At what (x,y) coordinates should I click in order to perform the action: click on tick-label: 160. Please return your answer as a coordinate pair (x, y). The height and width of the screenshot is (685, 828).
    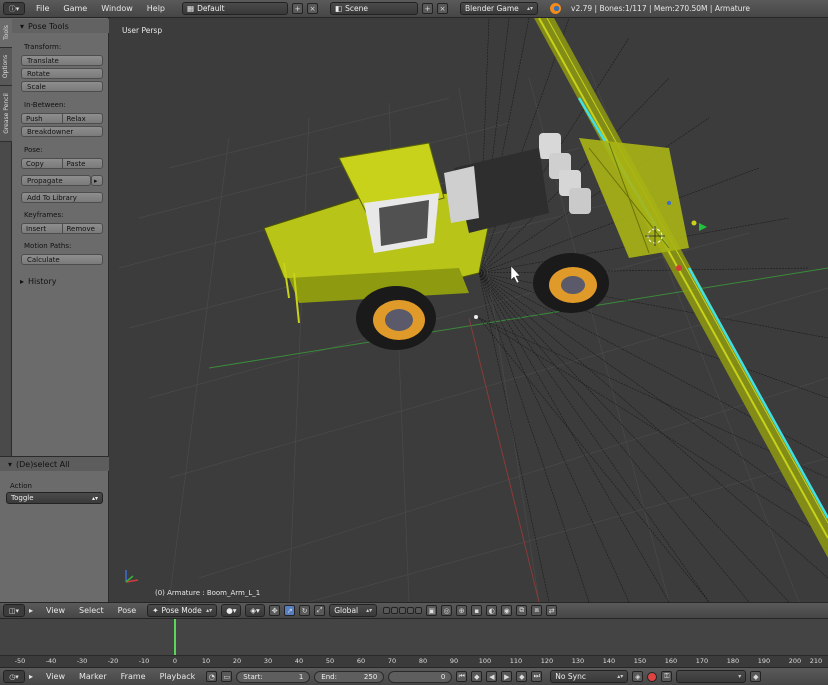
    Looking at the image, I should click on (671, 661).